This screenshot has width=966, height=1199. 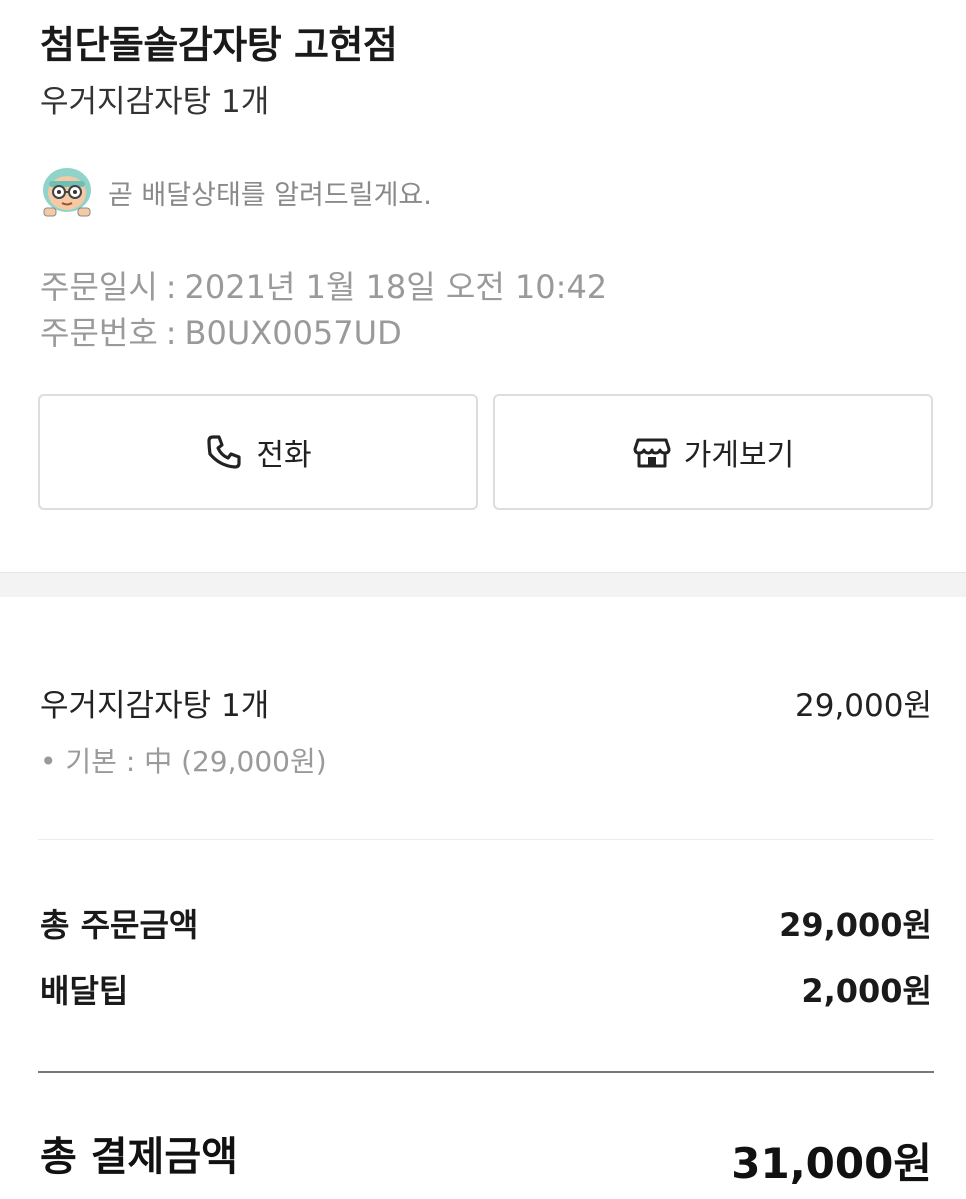 I want to click on order-number: 주문번호: B0UX0057UD, so click(x=221, y=331).